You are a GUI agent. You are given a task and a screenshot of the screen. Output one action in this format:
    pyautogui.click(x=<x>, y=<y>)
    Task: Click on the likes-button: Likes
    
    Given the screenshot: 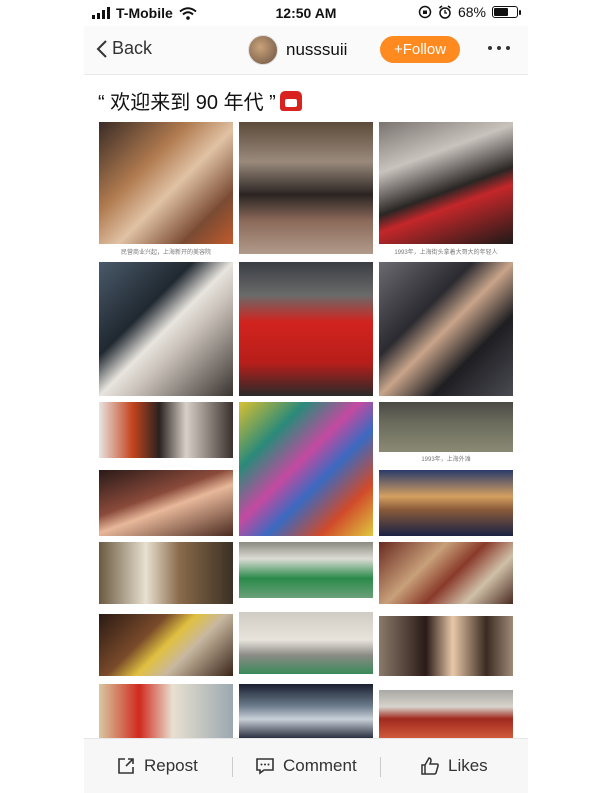 What is the action you would take?
    pyautogui.click(x=454, y=766)
    